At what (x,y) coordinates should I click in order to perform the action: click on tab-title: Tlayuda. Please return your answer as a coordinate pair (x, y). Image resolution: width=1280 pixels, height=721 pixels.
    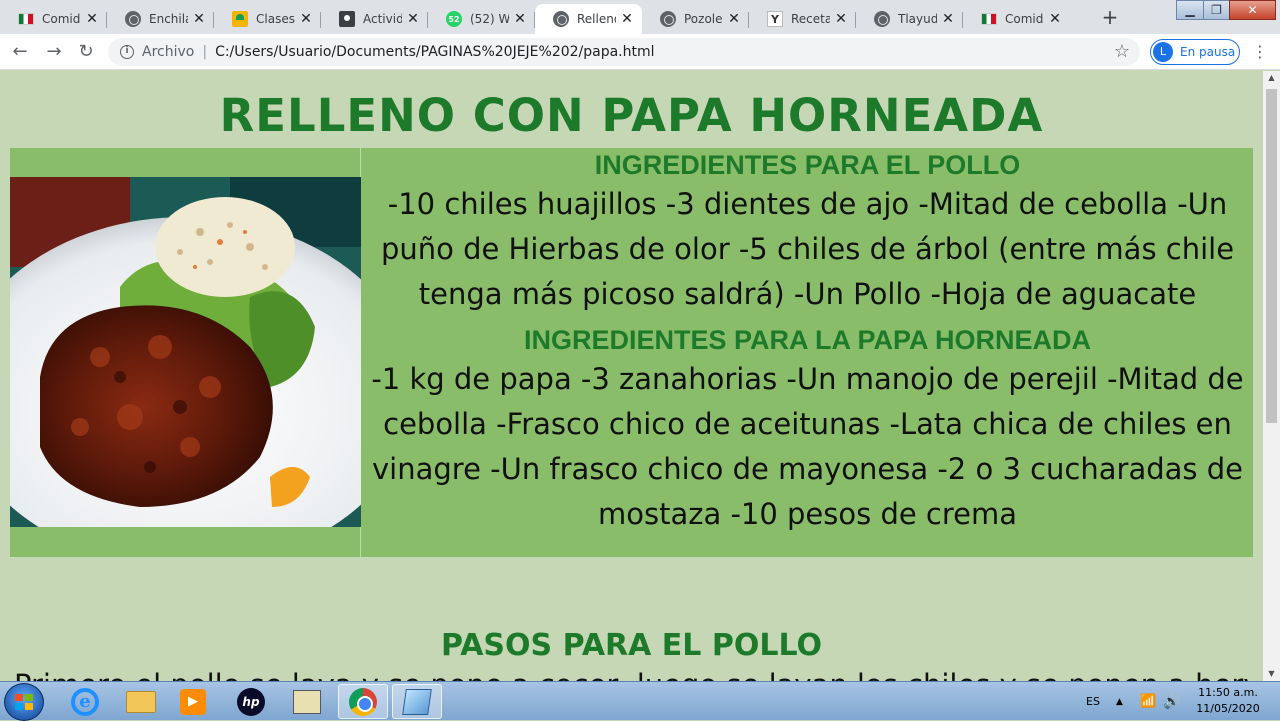
    Looking at the image, I should click on (917, 19).